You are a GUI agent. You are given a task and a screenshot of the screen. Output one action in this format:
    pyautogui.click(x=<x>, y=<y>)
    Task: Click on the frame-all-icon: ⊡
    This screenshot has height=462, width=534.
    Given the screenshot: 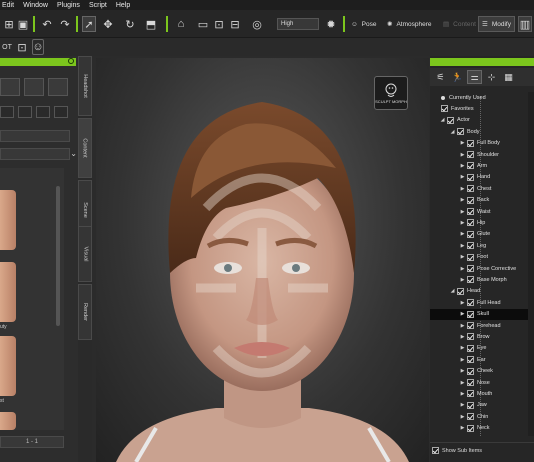 What is the action you would take?
    pyautogui.click(x=219, y=24)
    